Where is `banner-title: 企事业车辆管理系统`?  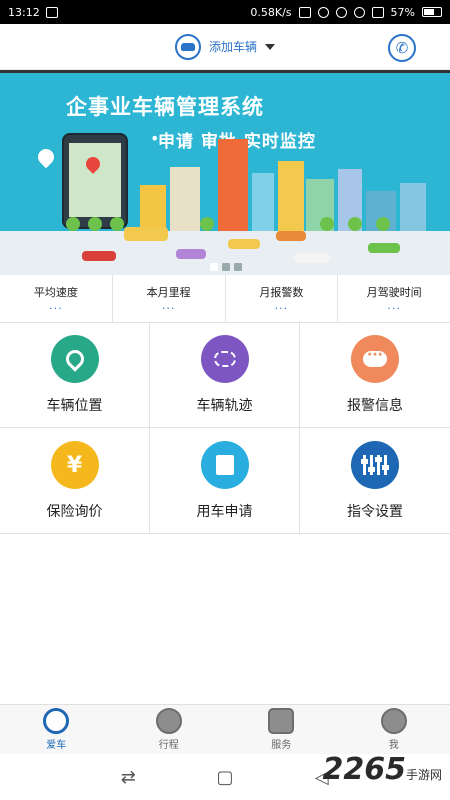
banner-title: 企事业车辆管理系统 is located at coordinates (165, 107).